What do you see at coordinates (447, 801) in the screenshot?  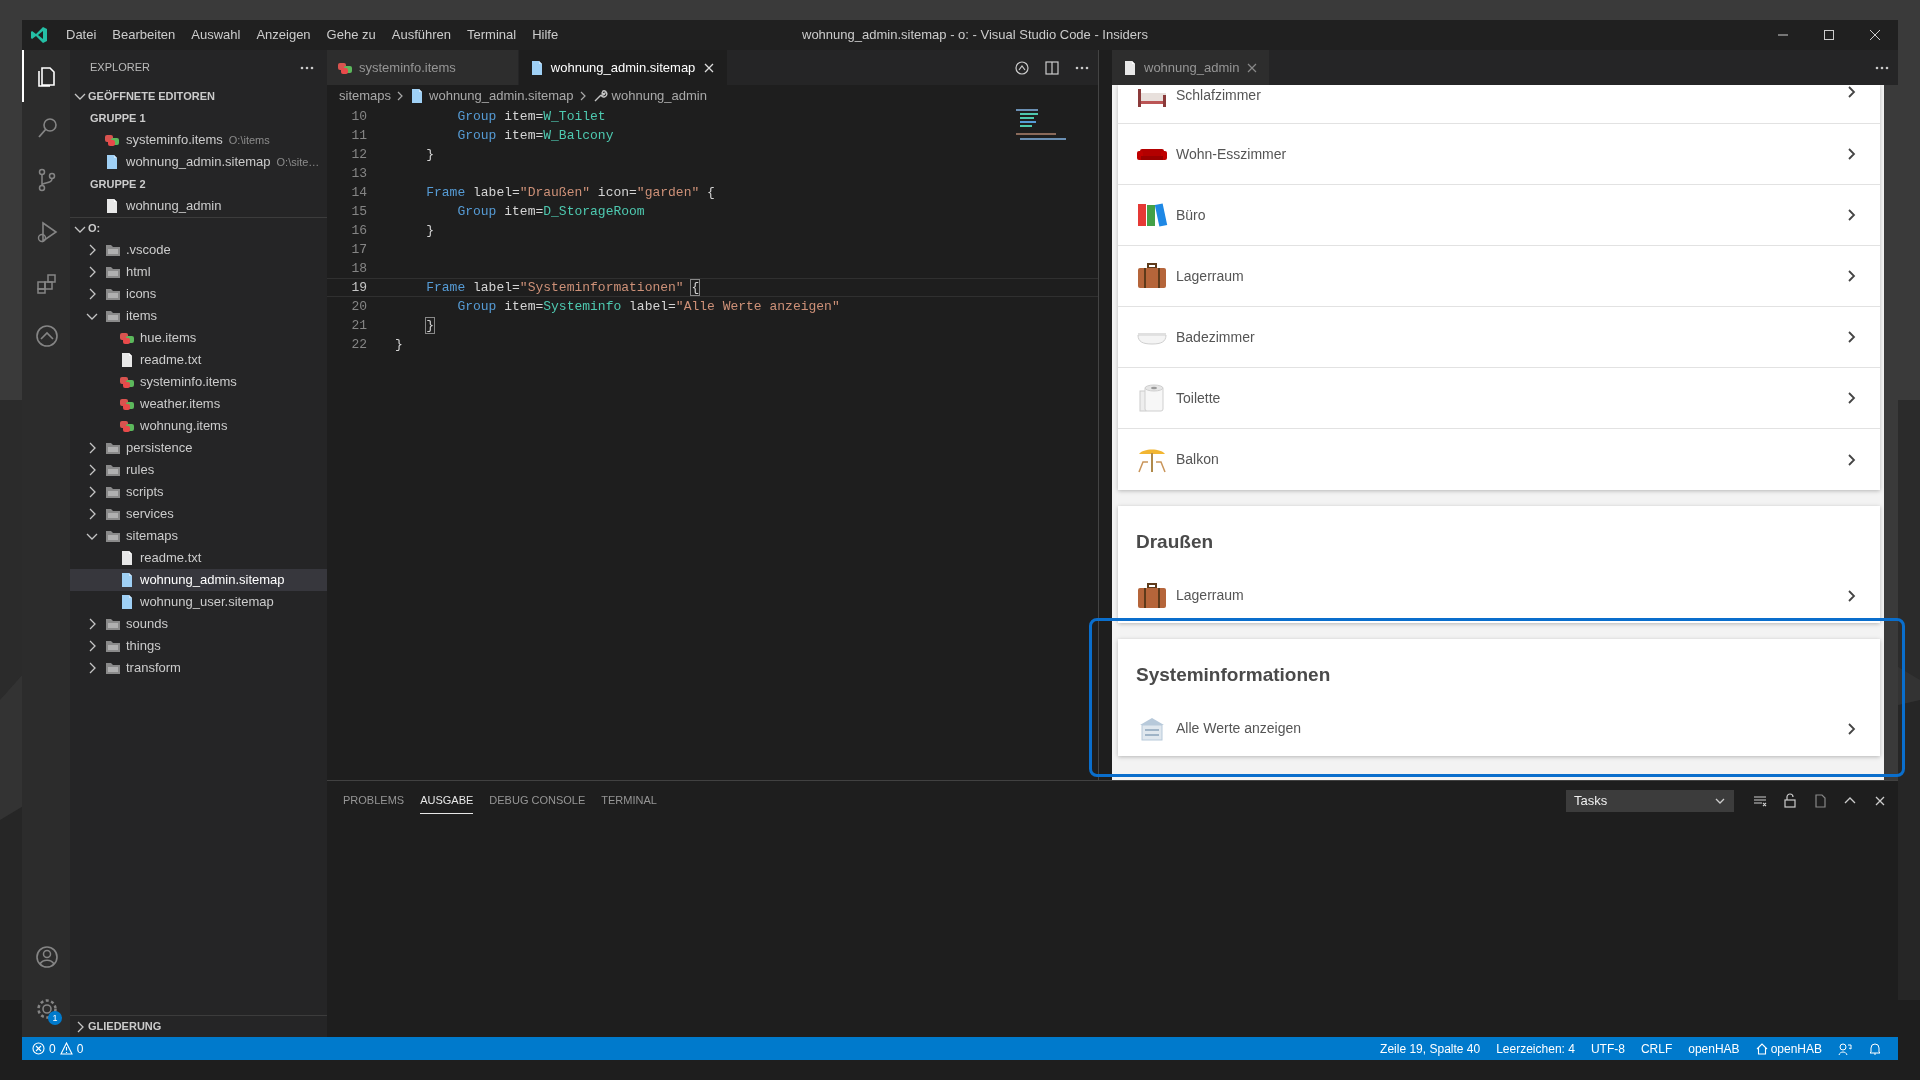 I see `panel-tab: AUSGABE` at bounding box center [447, 801].